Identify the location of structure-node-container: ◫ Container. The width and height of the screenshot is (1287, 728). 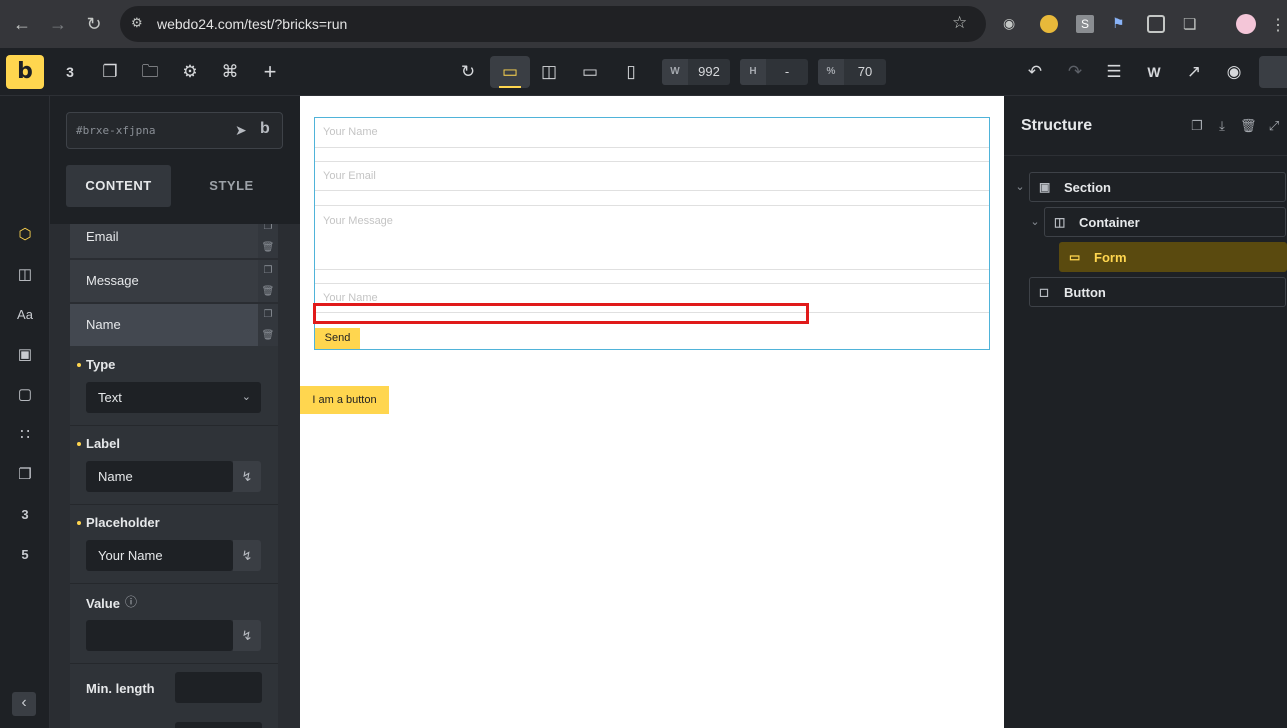
(1165, 222).